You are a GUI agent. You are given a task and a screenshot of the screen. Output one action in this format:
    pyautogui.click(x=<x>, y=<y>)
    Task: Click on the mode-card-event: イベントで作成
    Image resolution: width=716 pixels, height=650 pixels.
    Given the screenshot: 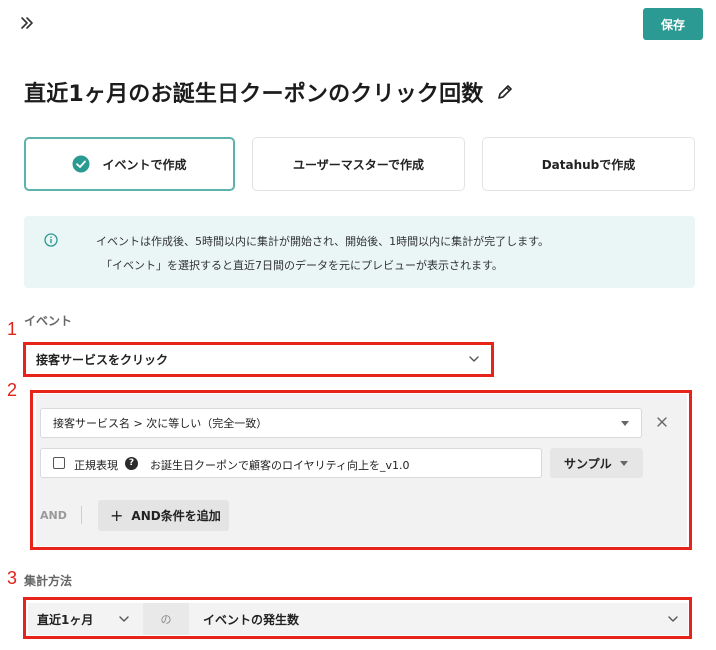 What is the action you would take?
    pyautogui.click(x=129, y=164)
    